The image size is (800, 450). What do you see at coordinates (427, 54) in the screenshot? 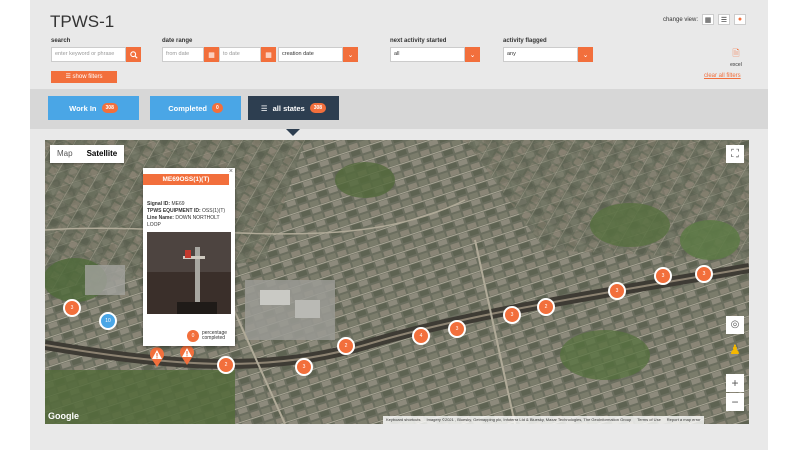
I see `next-activity-select: all` at bounding box center [427, 54].